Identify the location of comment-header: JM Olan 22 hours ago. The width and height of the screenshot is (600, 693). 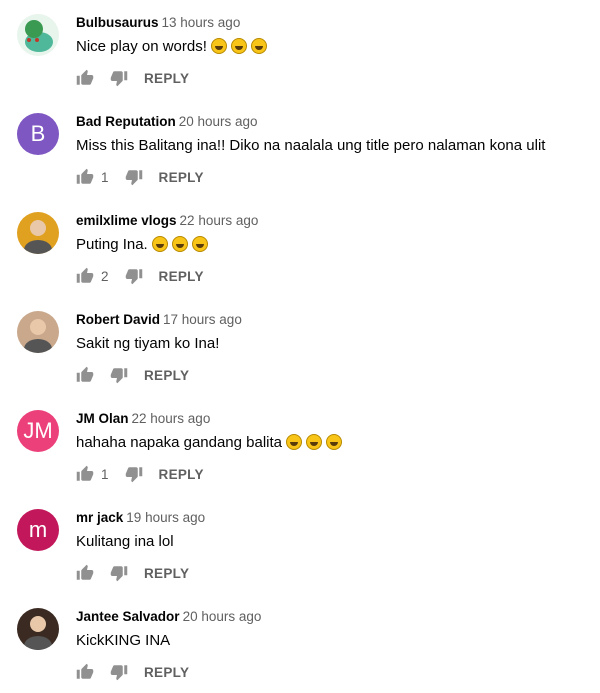
(143, 419).